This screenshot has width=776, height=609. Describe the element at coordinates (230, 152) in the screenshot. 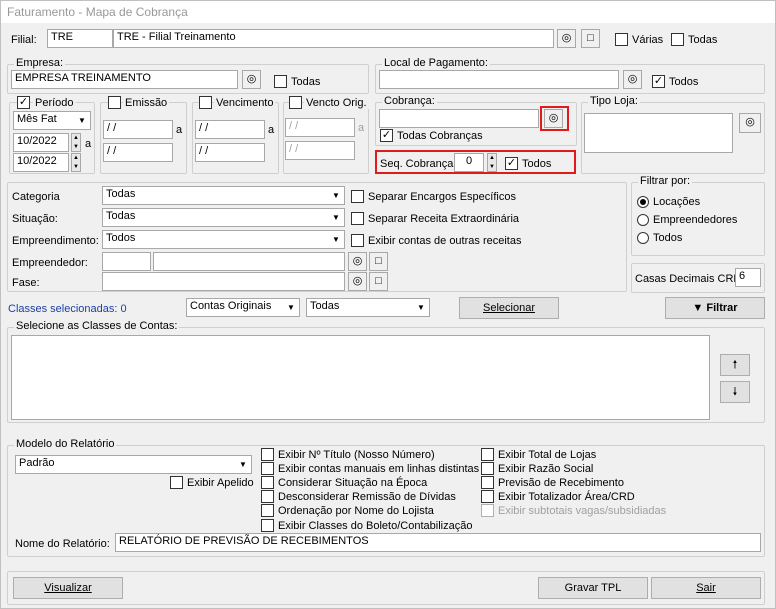

I see `vencimento-to-input: / /` at that location.